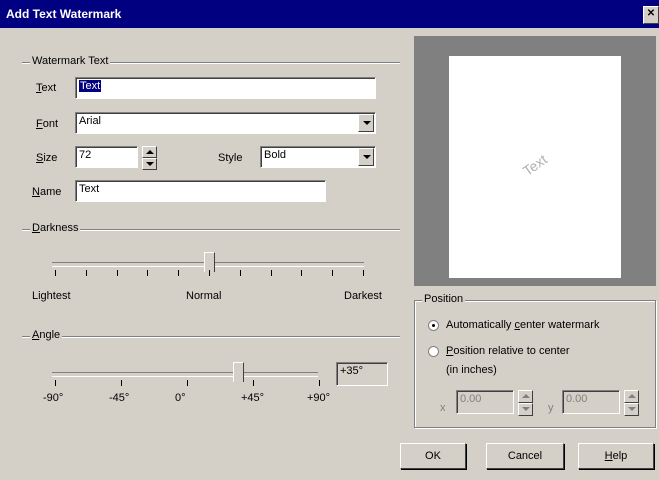 This screenshot has height=480, width=659. I want to click on angle-separator, so click(211, 337).